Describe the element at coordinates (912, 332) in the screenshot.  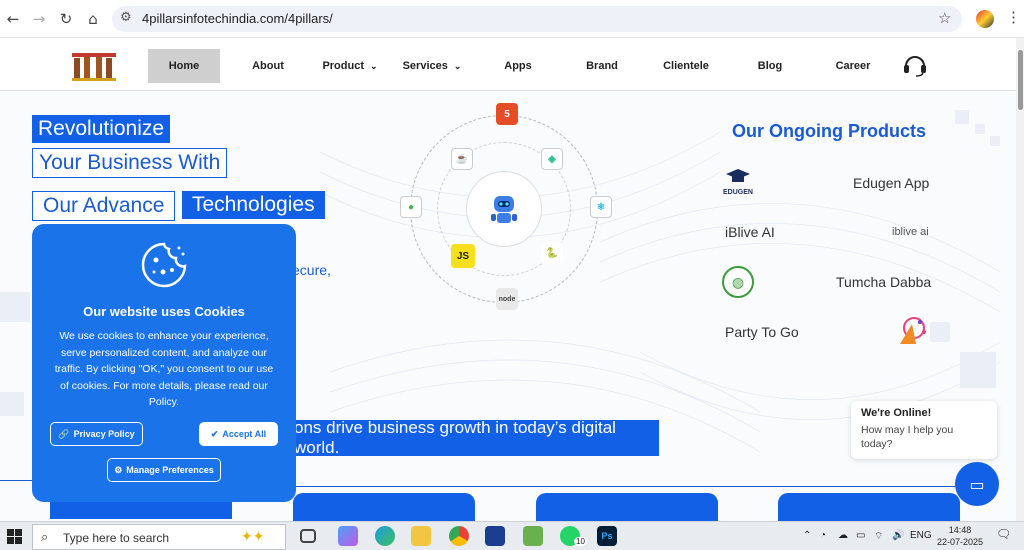
I see `party-to-go-logo` at that location.